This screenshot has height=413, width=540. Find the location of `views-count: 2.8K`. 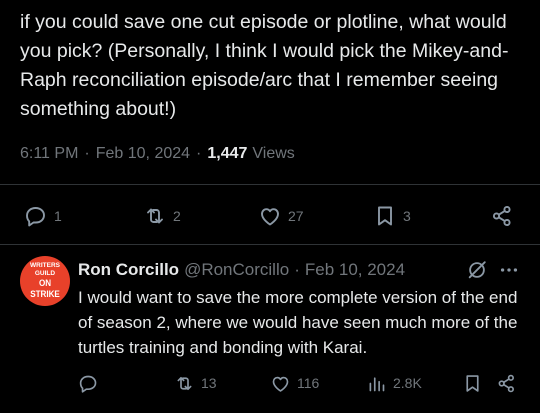

views-count: 2.8K is located at coordinates (407, 383).